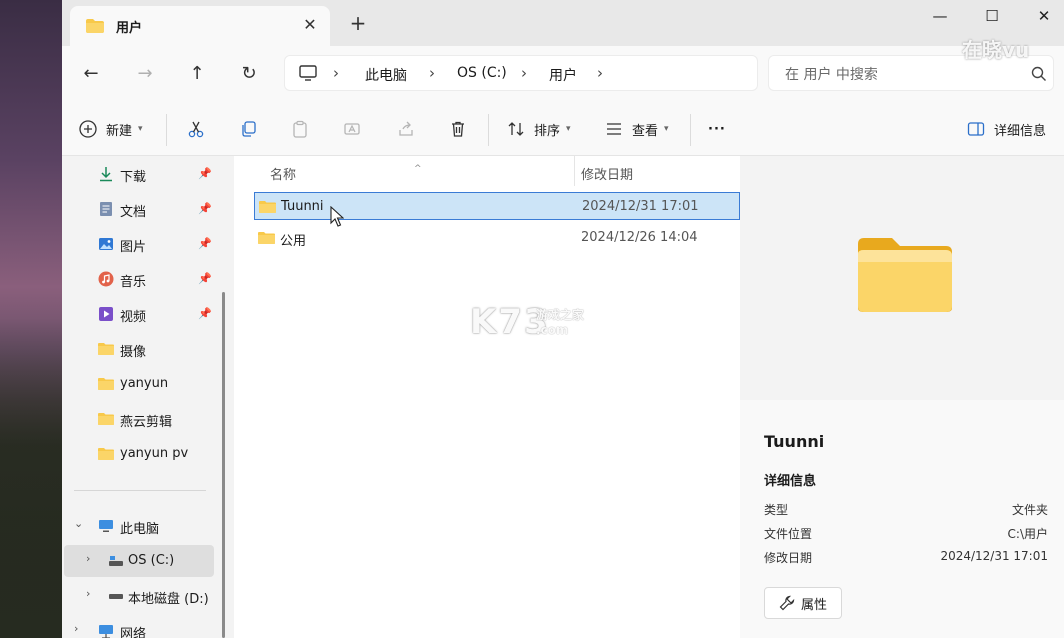  What do you see at coordinates (140, 490) in the screenshot?
I see `nav-divider` at bounding box center [140, 490].